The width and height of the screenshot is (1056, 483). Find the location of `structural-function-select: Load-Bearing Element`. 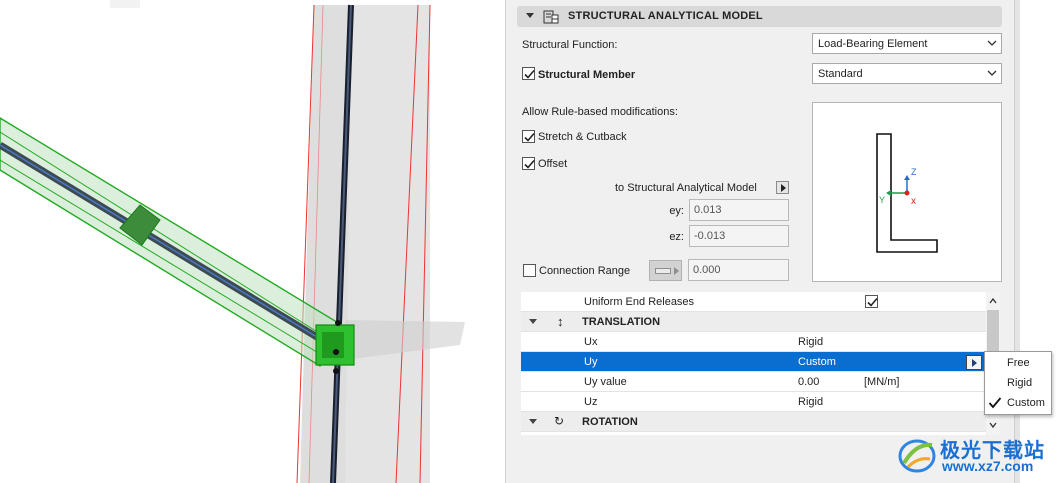

structural-function-select: Load-Bearing Element is located at coordinates (907, 43).